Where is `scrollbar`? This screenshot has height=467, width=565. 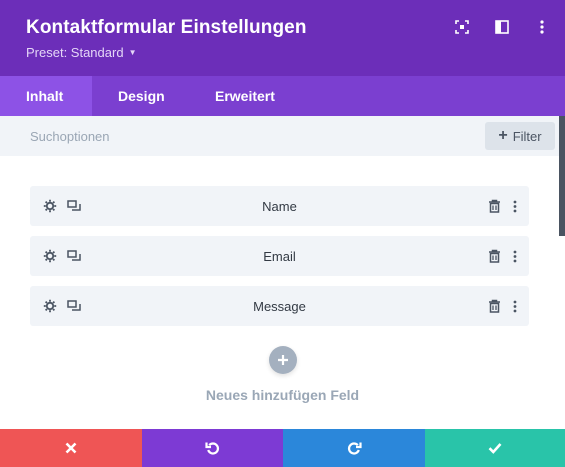
scrollbar is located at coordinates (562, 176).